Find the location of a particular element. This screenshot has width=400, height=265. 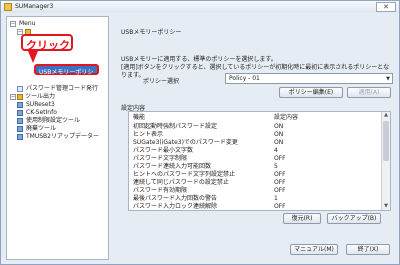

scroll-down-icon: ▼ is located at coordinates (386, 206).